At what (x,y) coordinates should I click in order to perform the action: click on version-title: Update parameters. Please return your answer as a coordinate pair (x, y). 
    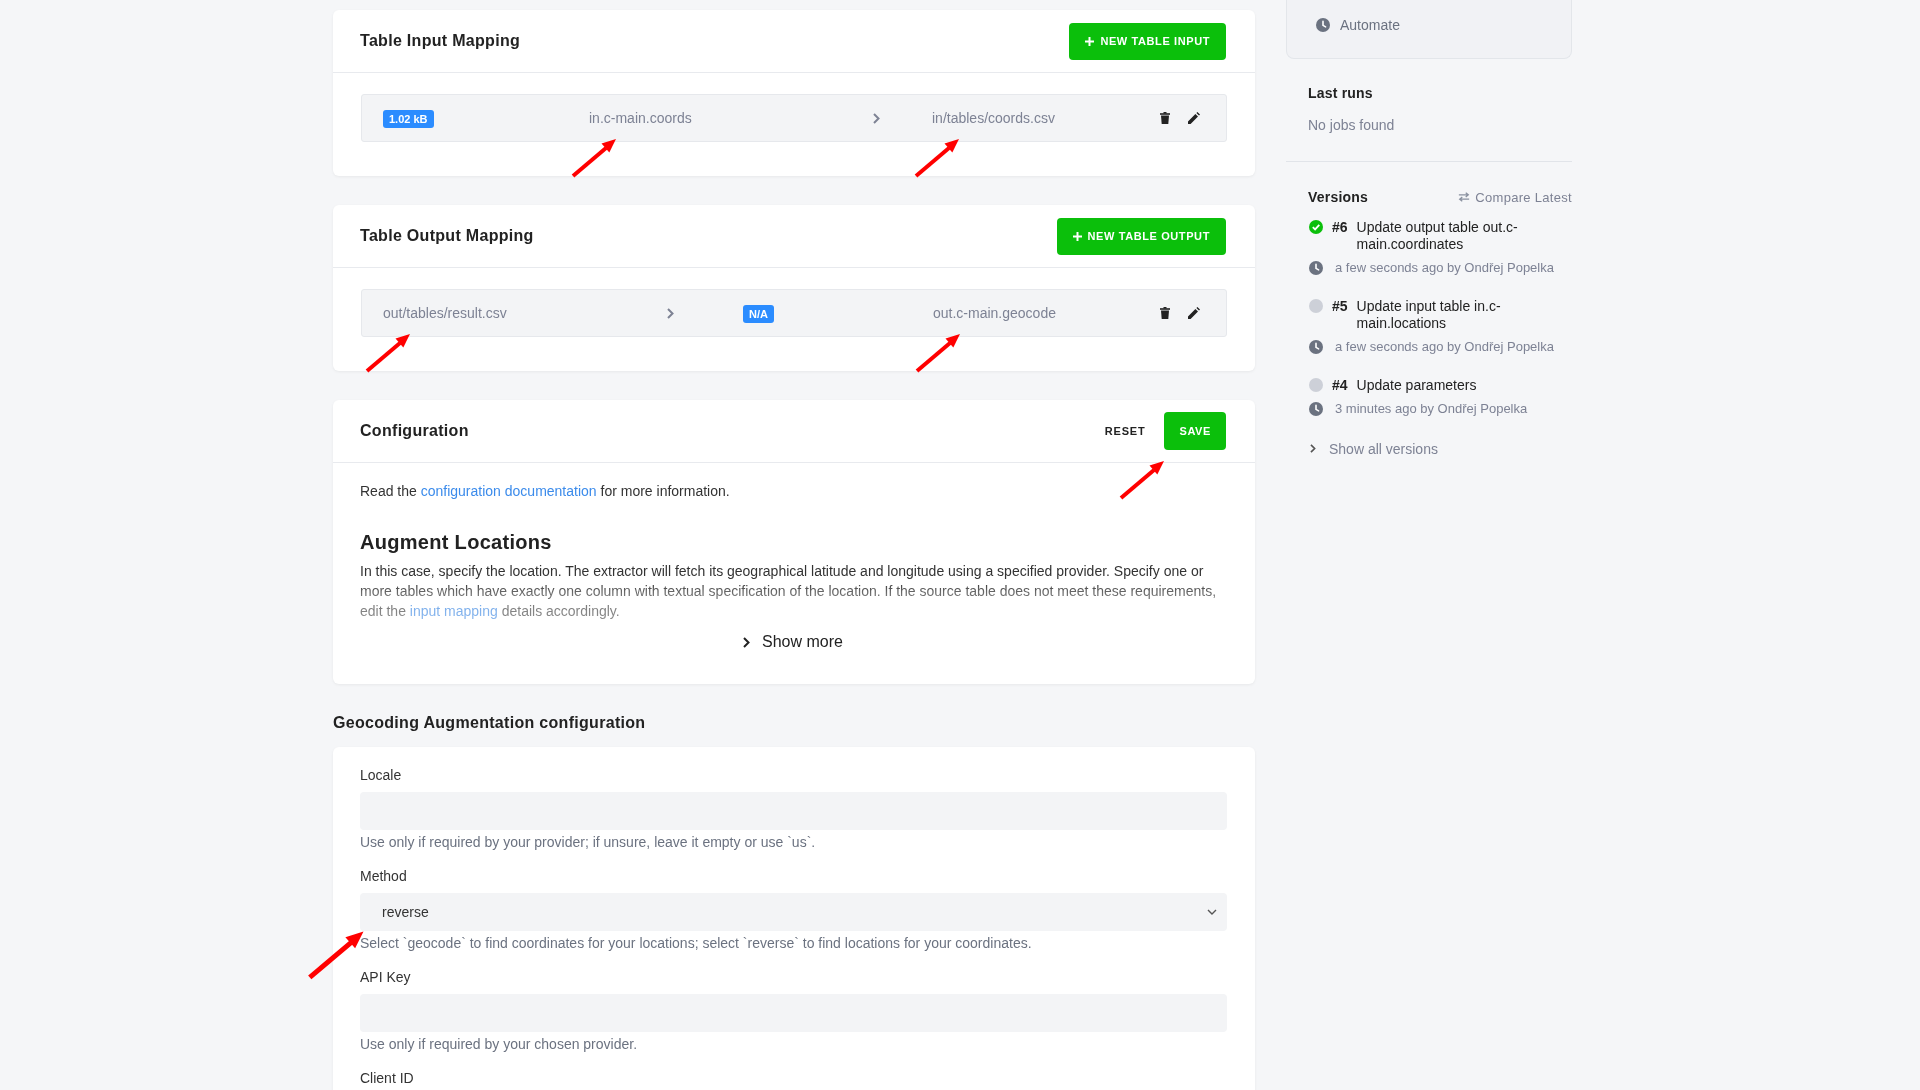
    Looking at the image, I should click on (1416, 385).